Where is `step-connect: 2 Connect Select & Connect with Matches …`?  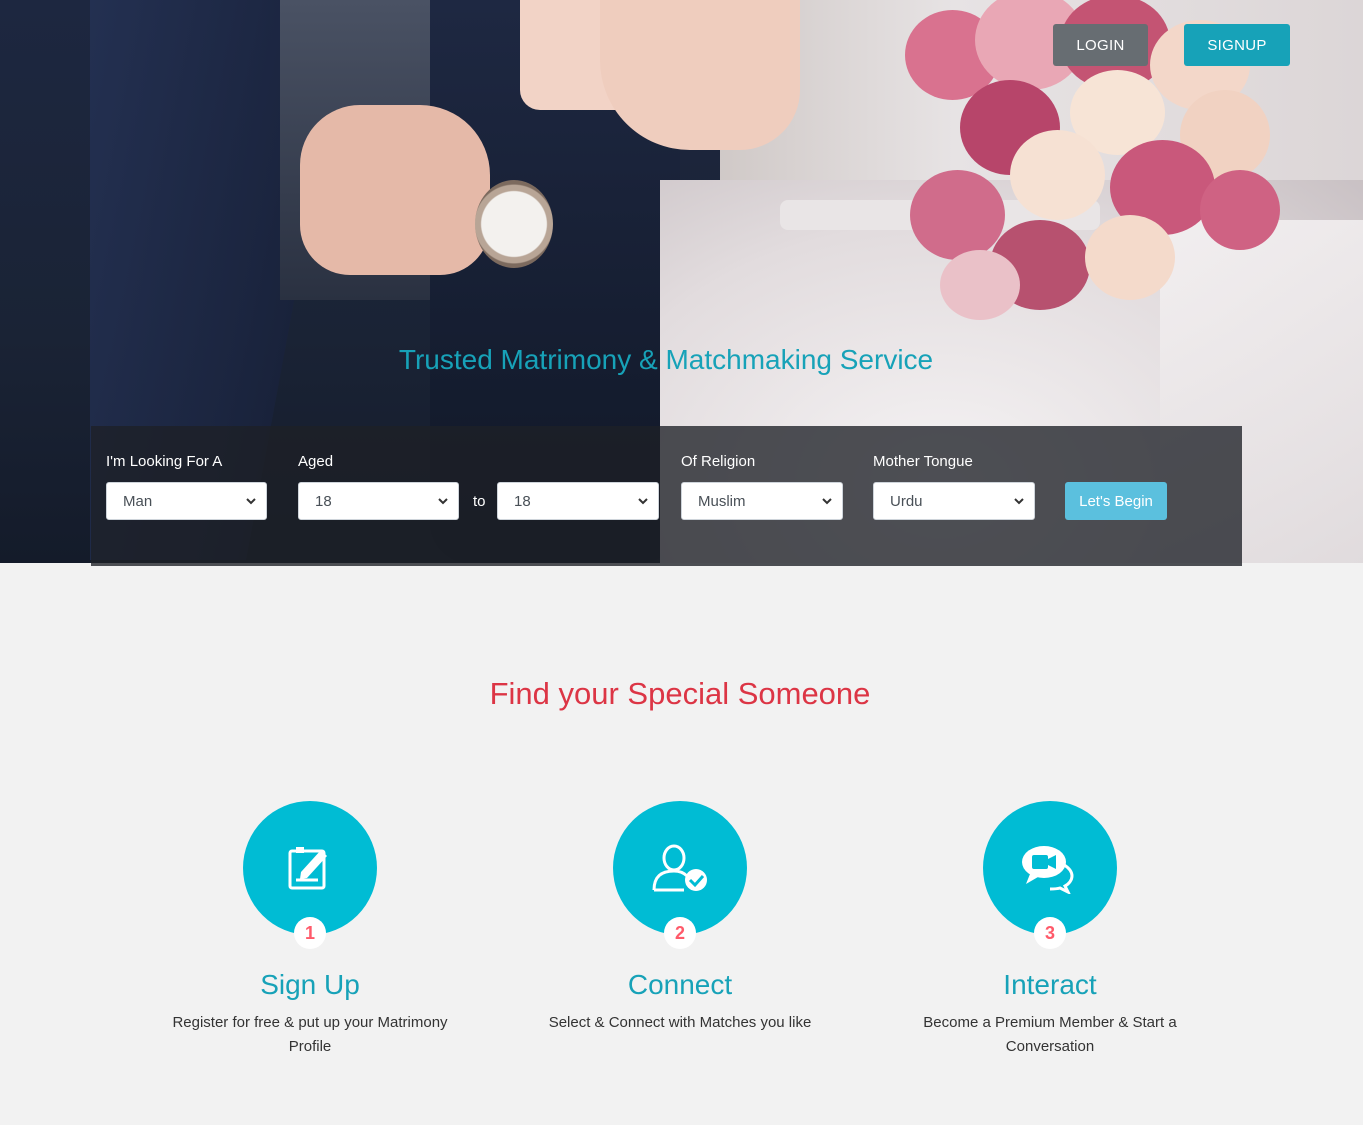
step-connect: 2 Connect Select & Connect with Matches … is located at coordinates (680, 918).